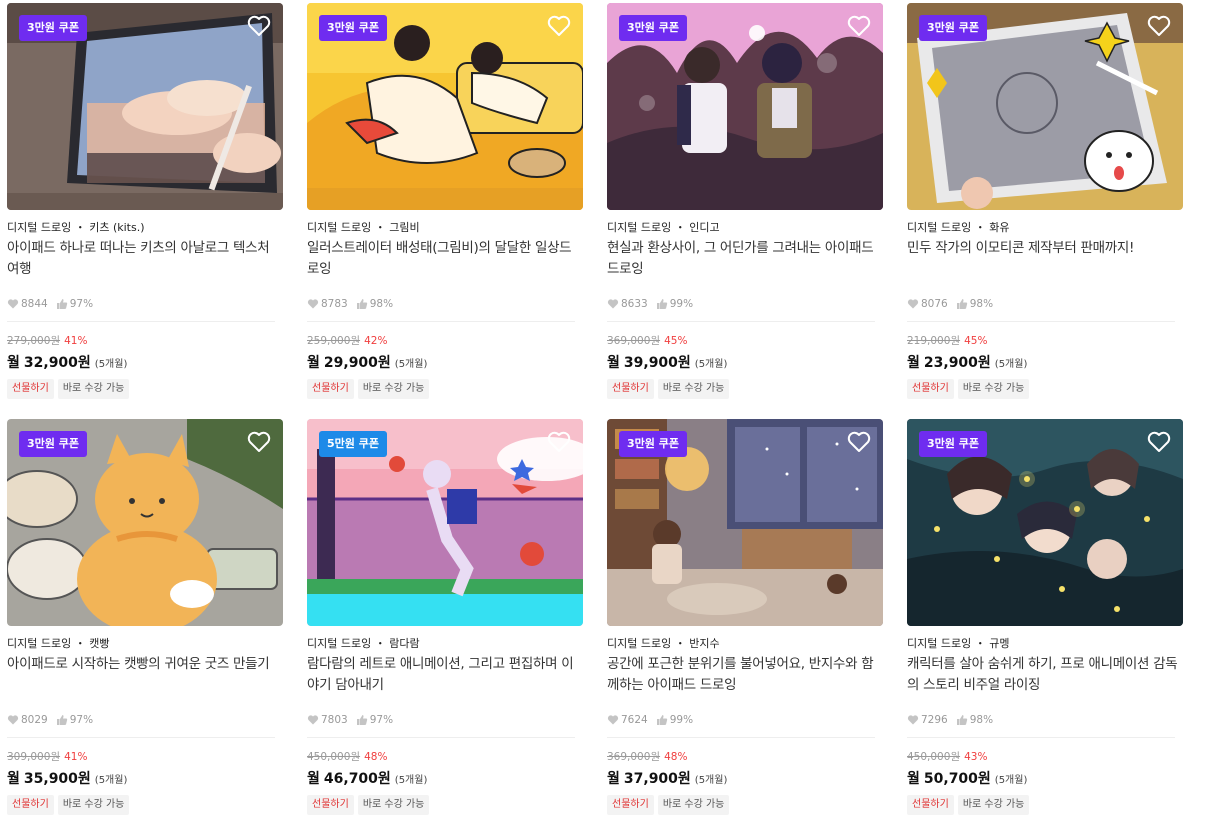 The width and height of the screenshot is (1217, 819). I want to click on course-stats: 8844 97%, so click(145, 304).